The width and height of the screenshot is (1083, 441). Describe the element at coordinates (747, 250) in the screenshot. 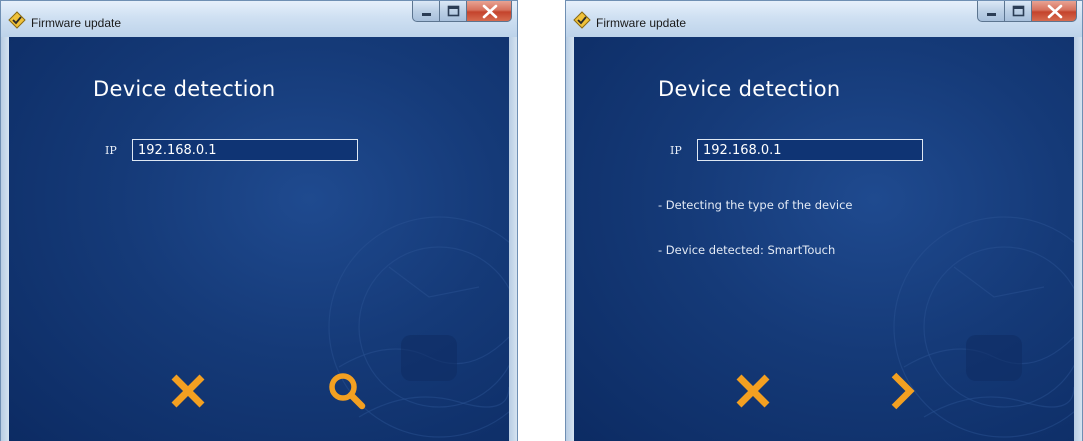

I see `status-detected: - Device detected: SmartTouch` at that location.